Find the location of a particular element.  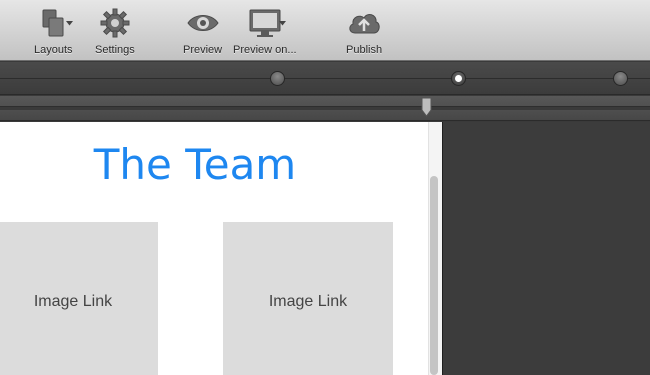

eye-icon is located at coordinates (202, 23).